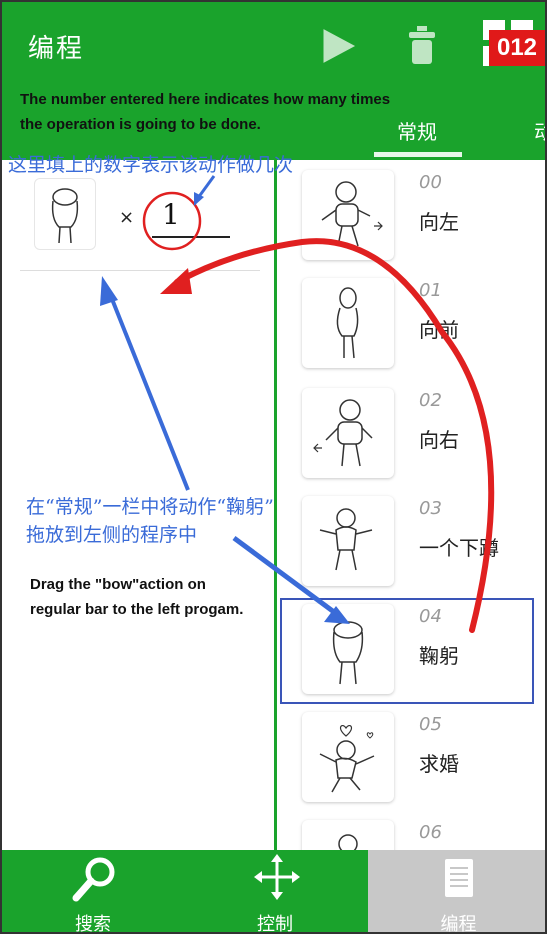 The width and height of the screenshot is (547, 934). What do you see at coordinates (206, 187) in the screenshot?
I see `count-note-arrow-line` at bounding box center [206, 187].